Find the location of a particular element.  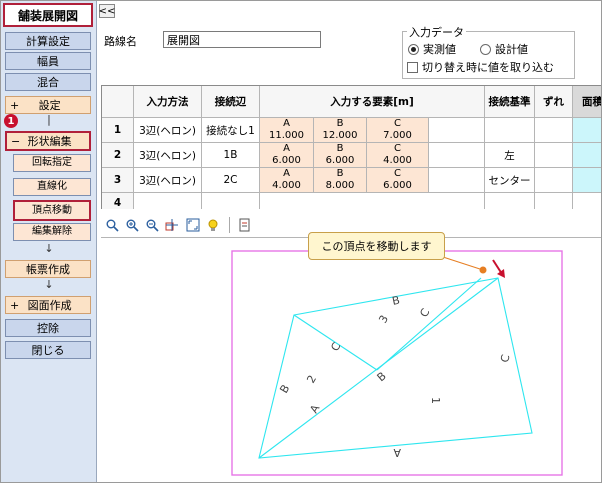

checkbox-label: 切り替え時に値を取り込む is located at coordinates (488, 67).